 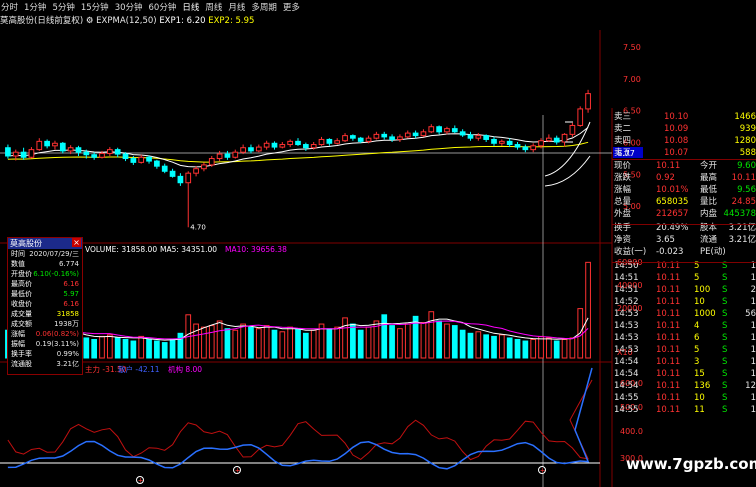 What do you see at coordinates (21, 284) in the screenshot?
I see `info-row-label: 最高价` at bounding box center [21, 284].